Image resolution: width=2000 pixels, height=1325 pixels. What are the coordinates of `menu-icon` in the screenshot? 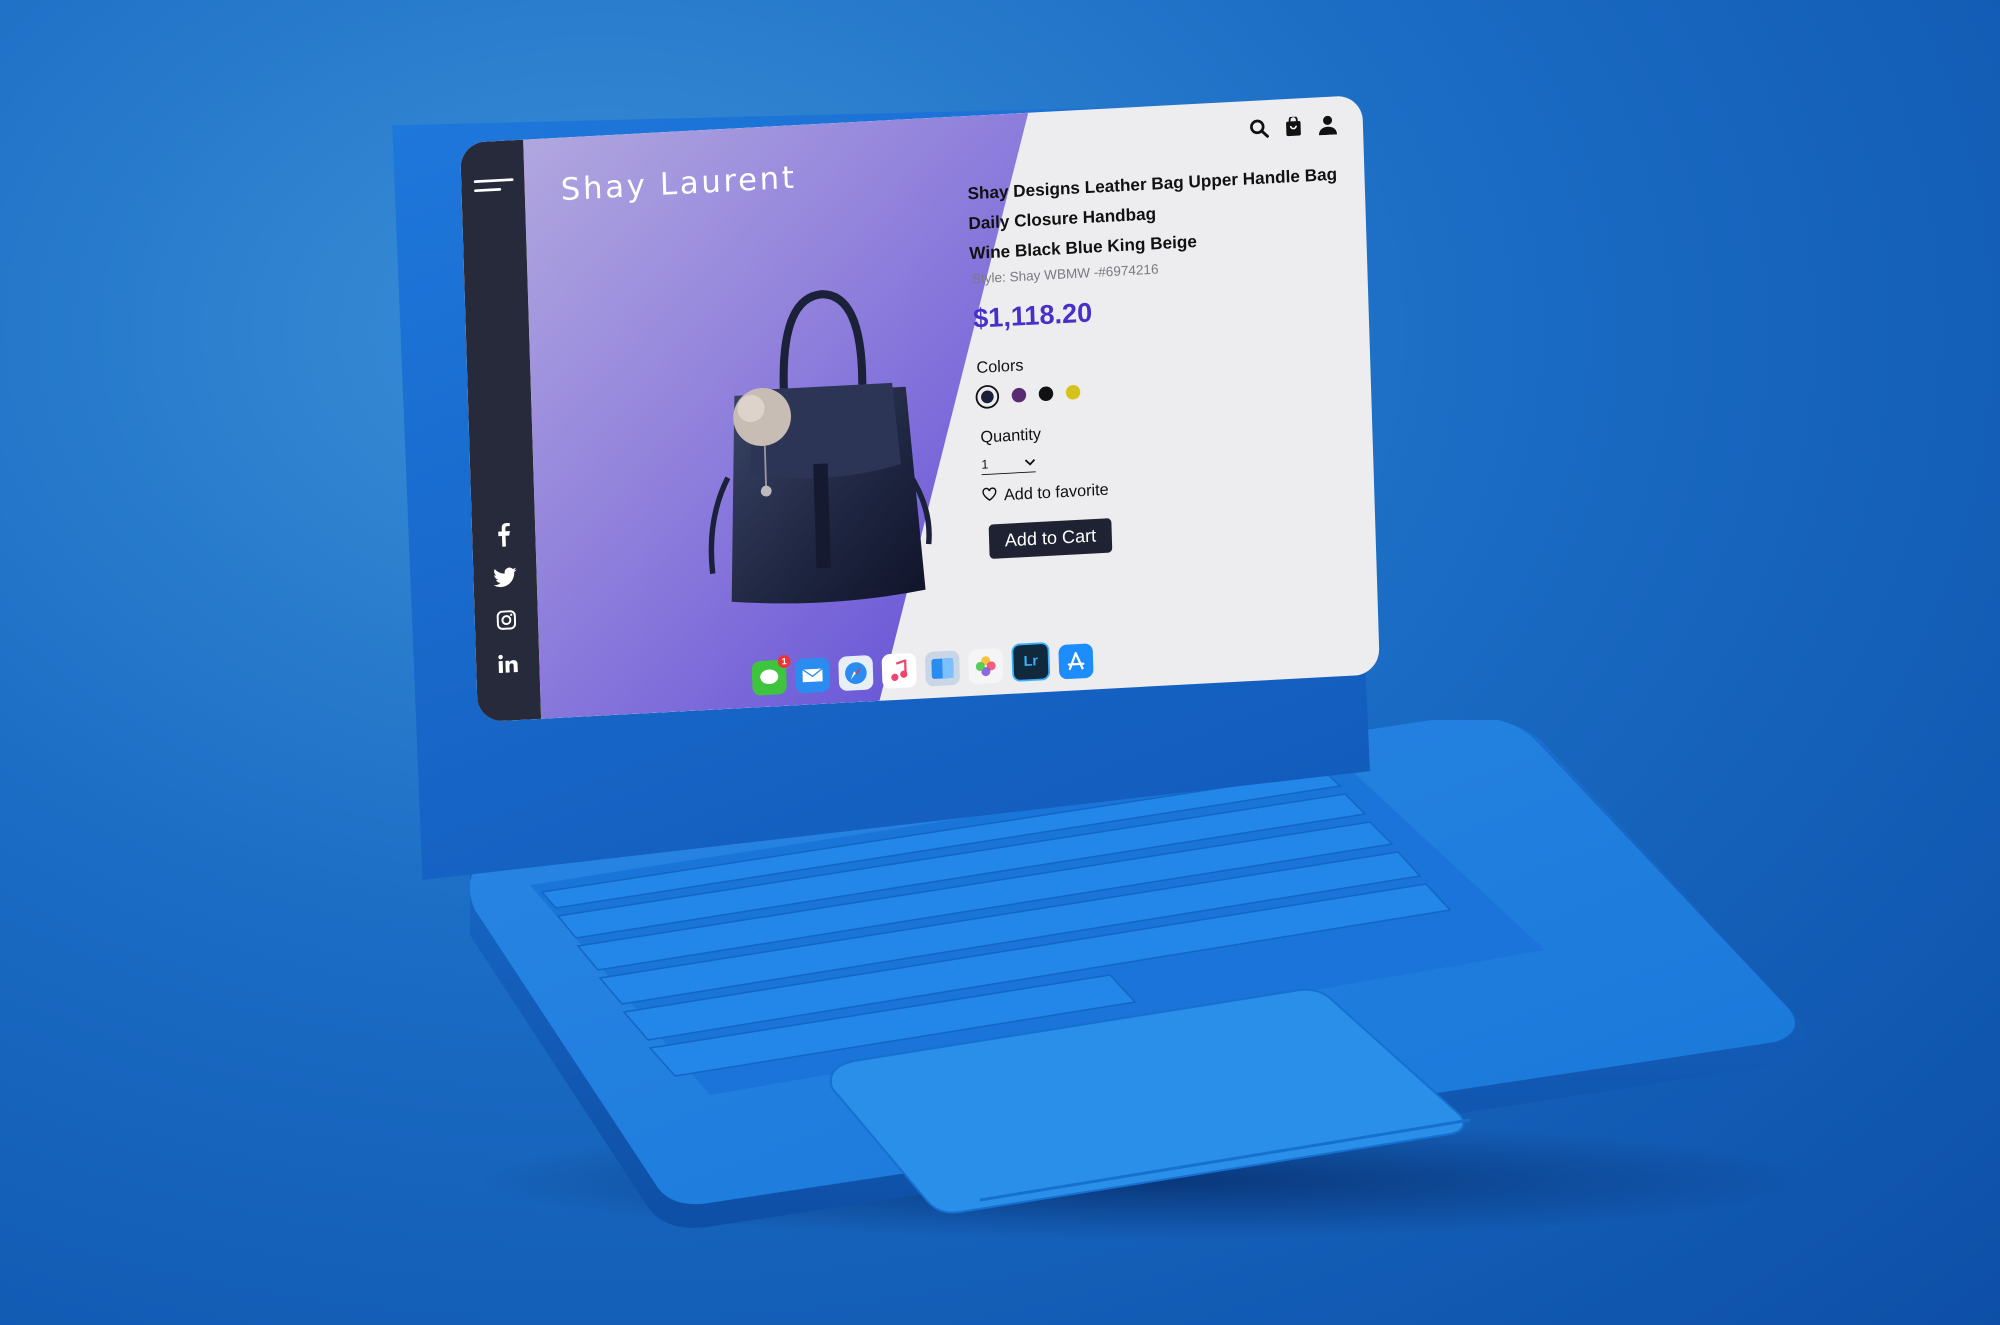 It's located at (493, 189).